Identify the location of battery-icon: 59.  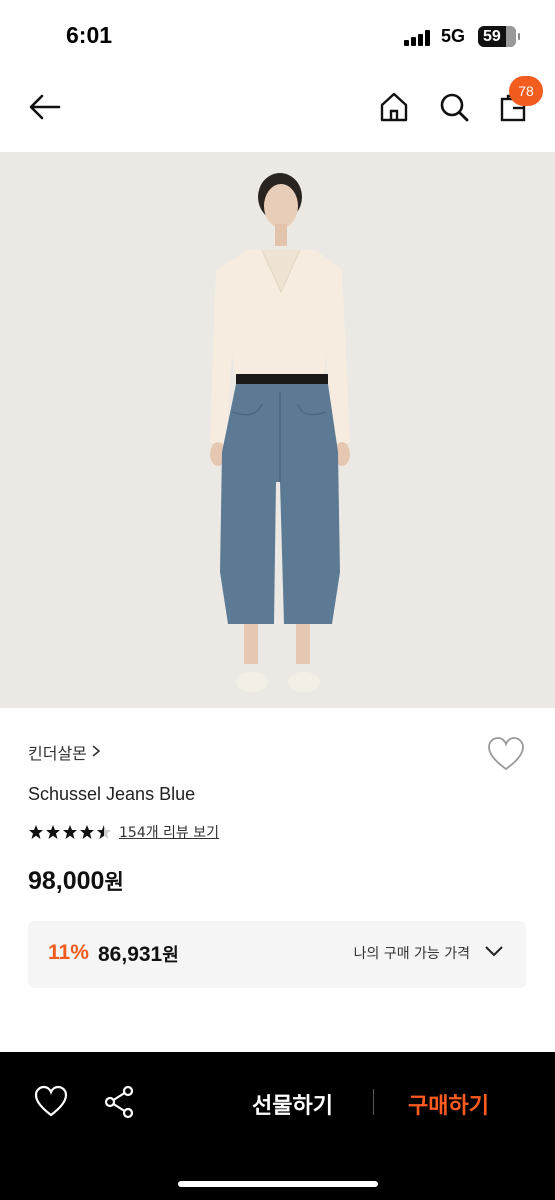
(499, 36).